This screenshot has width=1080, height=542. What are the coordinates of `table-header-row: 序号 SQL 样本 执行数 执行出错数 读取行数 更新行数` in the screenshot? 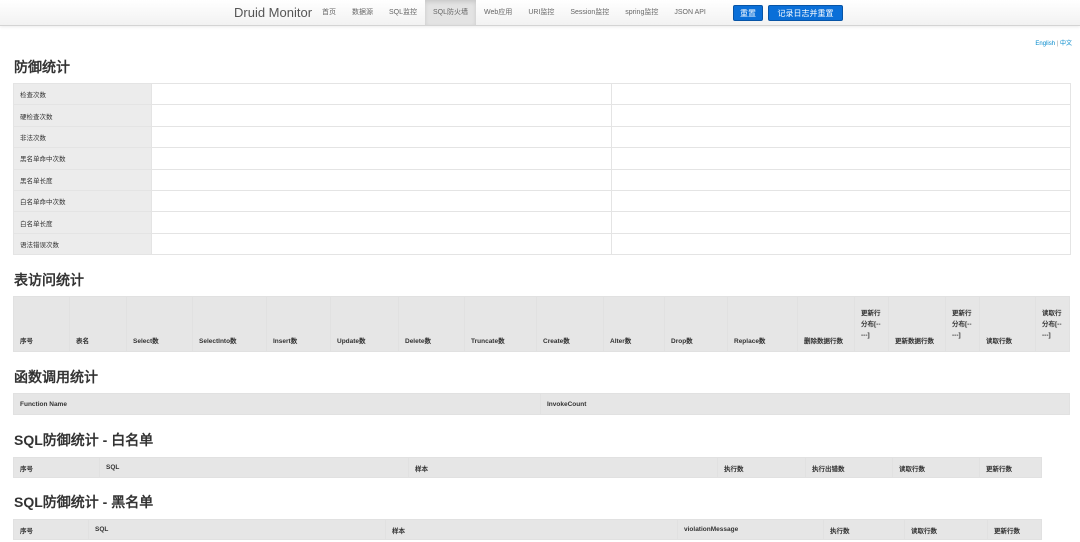 It's located at (527, 467).